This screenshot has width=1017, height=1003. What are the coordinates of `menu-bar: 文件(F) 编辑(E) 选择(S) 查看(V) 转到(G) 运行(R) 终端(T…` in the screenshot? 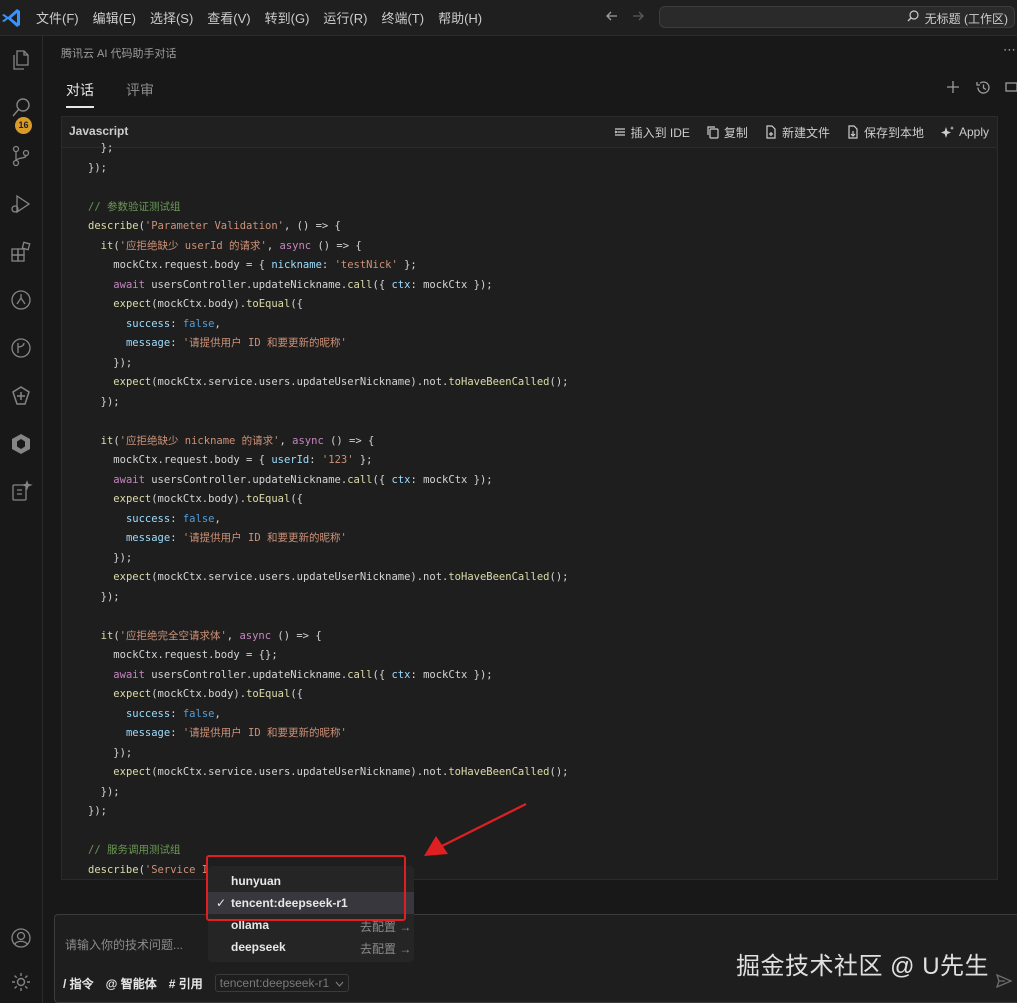 It's located at (266, 17).